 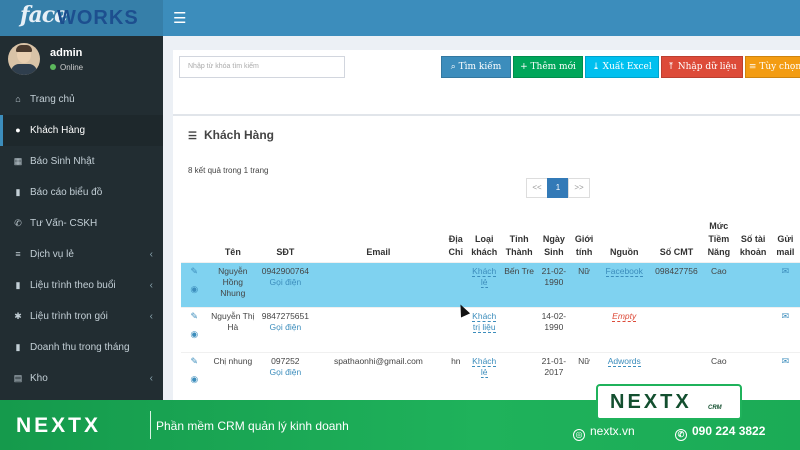 What do you see at coordinates (579, 435) in the screenshot?
I see `globe-icon: ◎` at bounding box center [579, 435].